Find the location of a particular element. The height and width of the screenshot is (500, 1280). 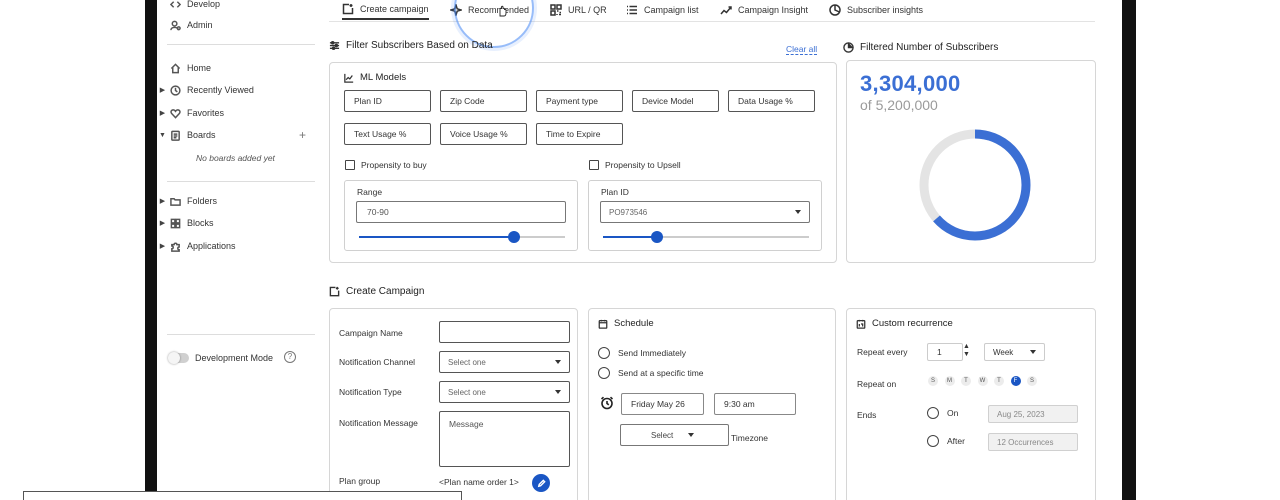

list-icon is located at coordinates (632, 10).